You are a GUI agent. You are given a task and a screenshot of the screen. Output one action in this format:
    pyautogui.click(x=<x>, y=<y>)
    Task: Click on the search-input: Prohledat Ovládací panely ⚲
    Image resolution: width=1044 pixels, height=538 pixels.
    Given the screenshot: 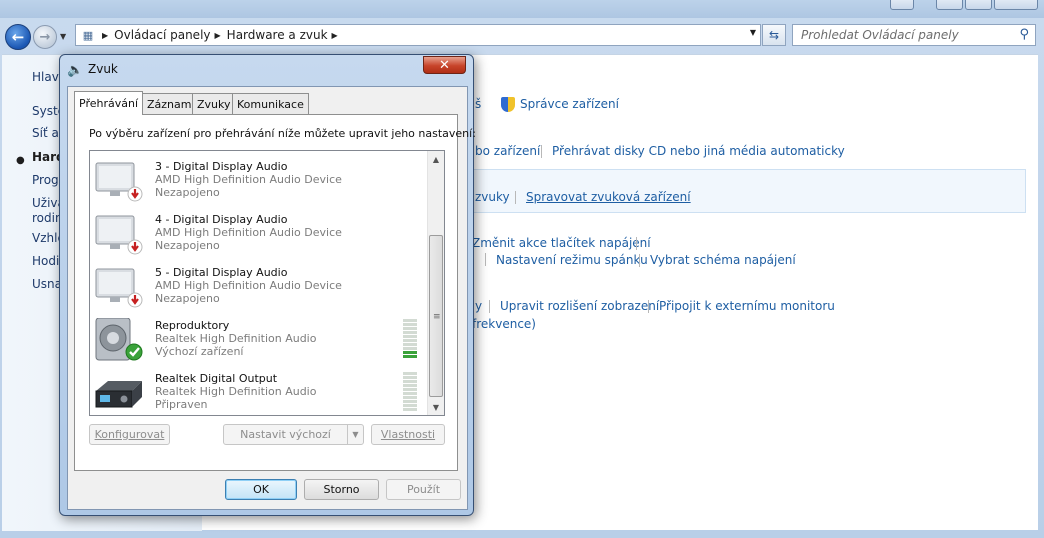 What is the action you would take?
    pyautogui.click(x=914, y=35)
    